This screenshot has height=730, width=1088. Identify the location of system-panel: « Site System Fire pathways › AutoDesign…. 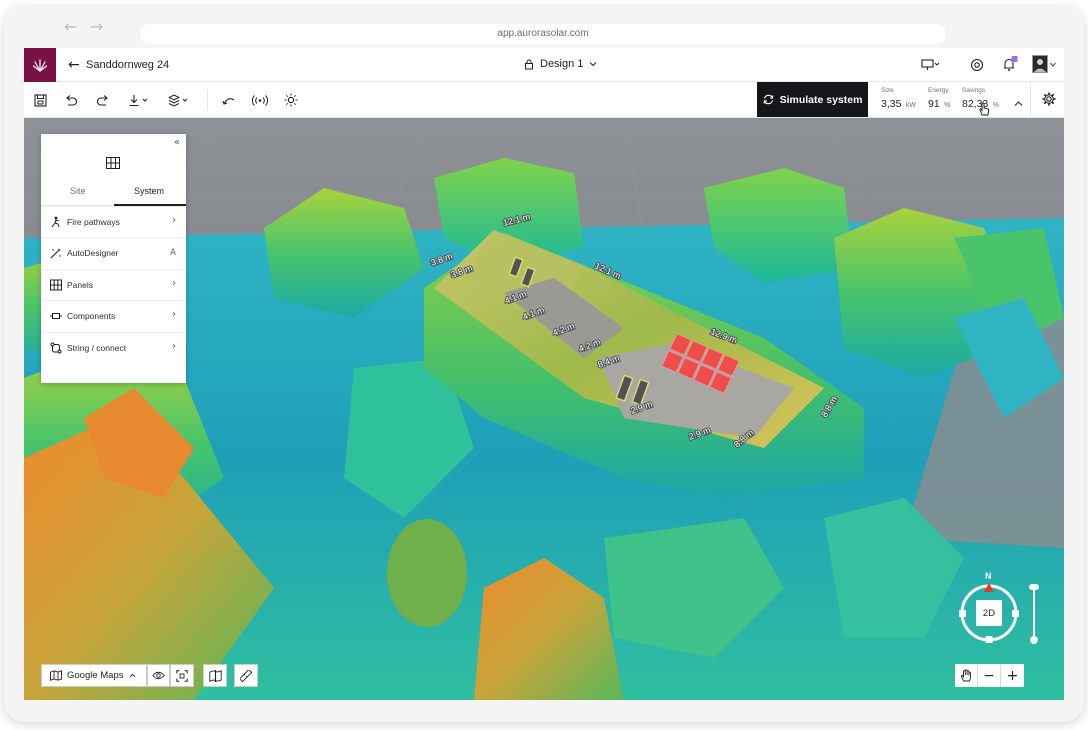
(113, 258).